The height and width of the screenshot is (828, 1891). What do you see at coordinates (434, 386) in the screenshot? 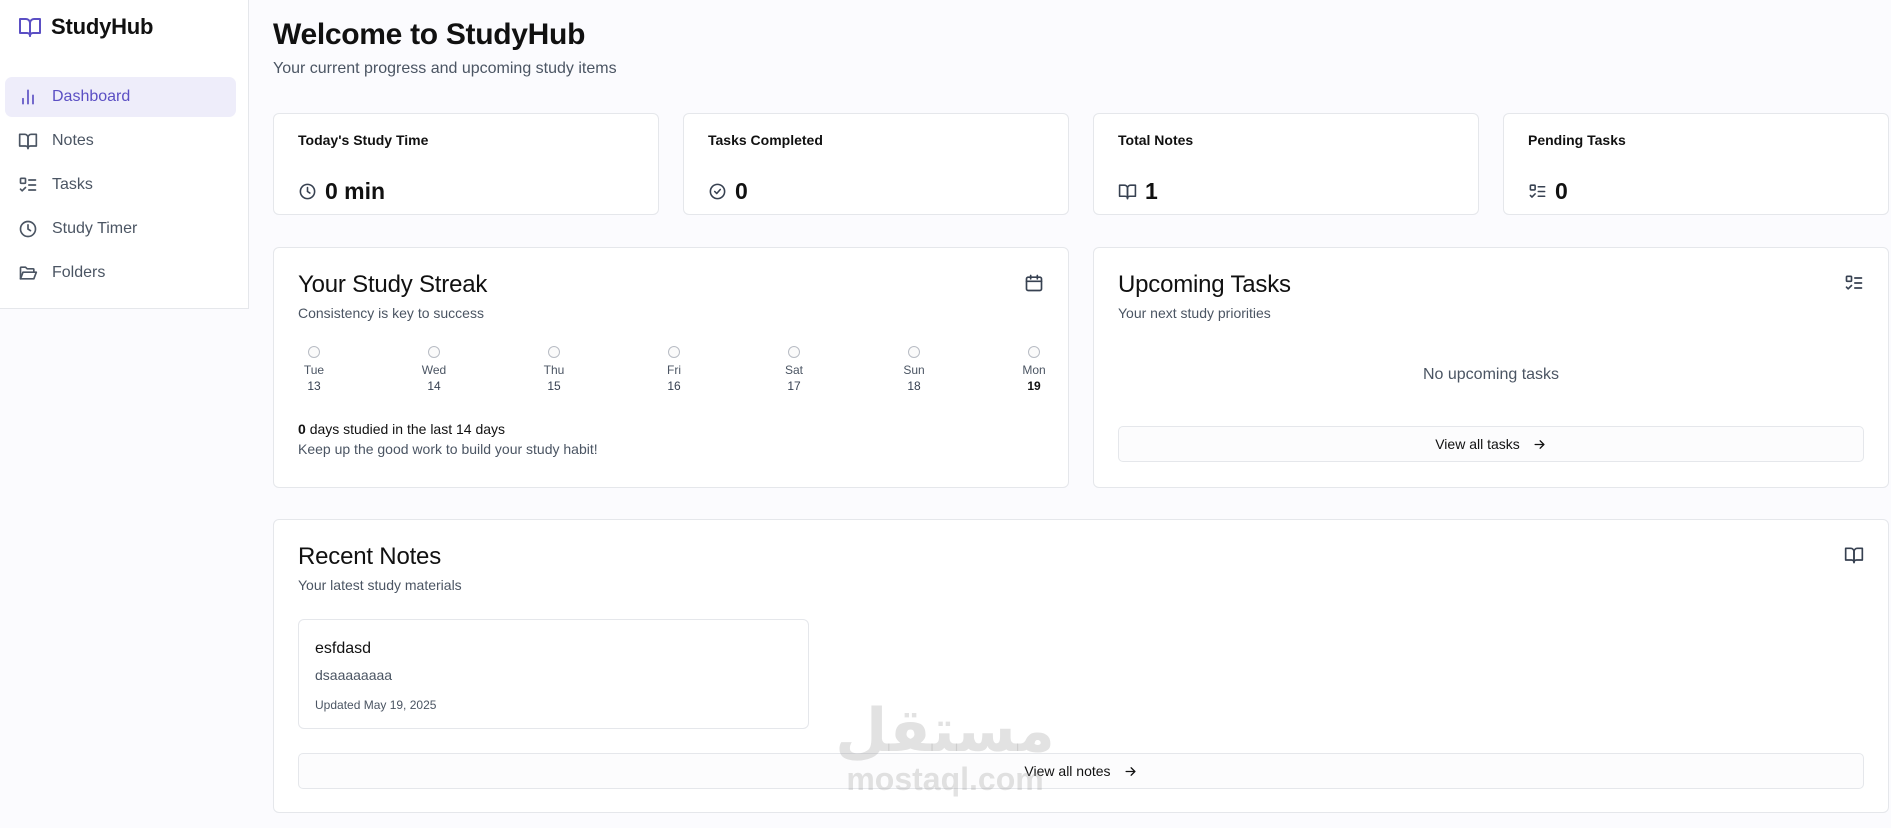
I see `day-number: 14` at bounding box center [434, 386].